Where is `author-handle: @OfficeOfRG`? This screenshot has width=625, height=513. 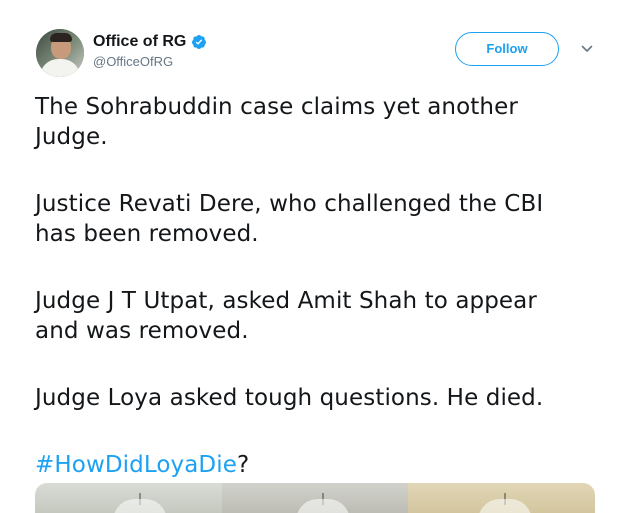 author-handle: @OfficeOfRG is located at coordinates (133, 62).